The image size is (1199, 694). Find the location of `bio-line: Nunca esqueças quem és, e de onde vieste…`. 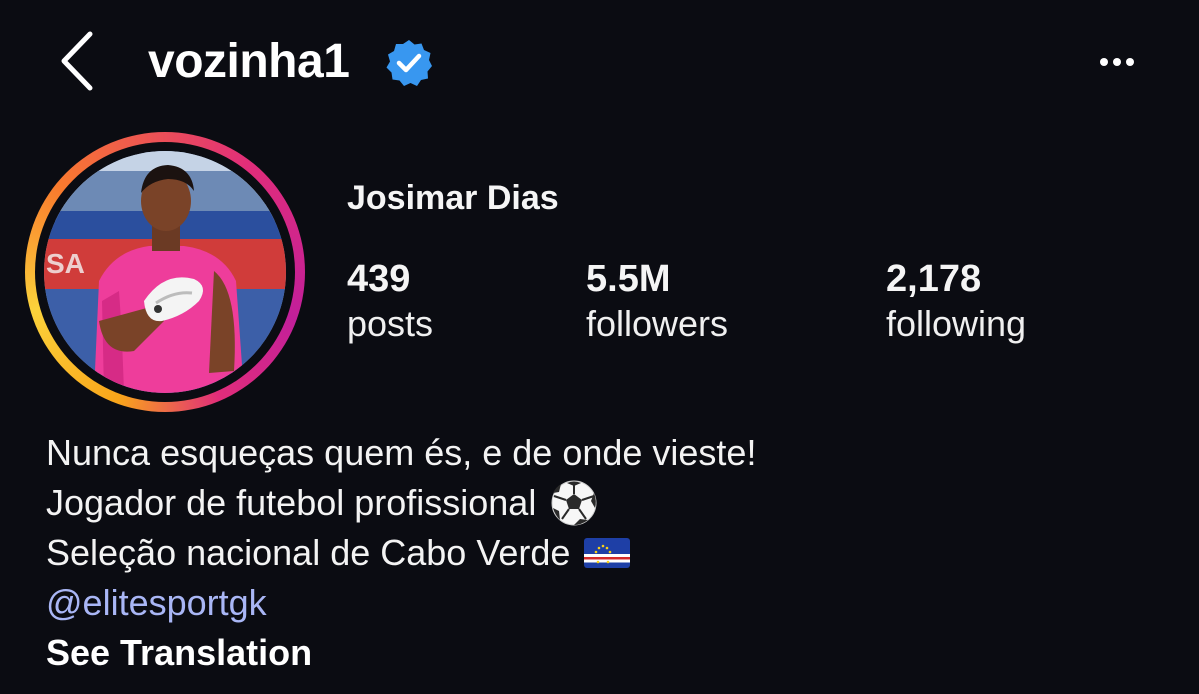

bio-line: Nunca esqueças quem és, e de onde vieste… is located at coordinates (401, 452).